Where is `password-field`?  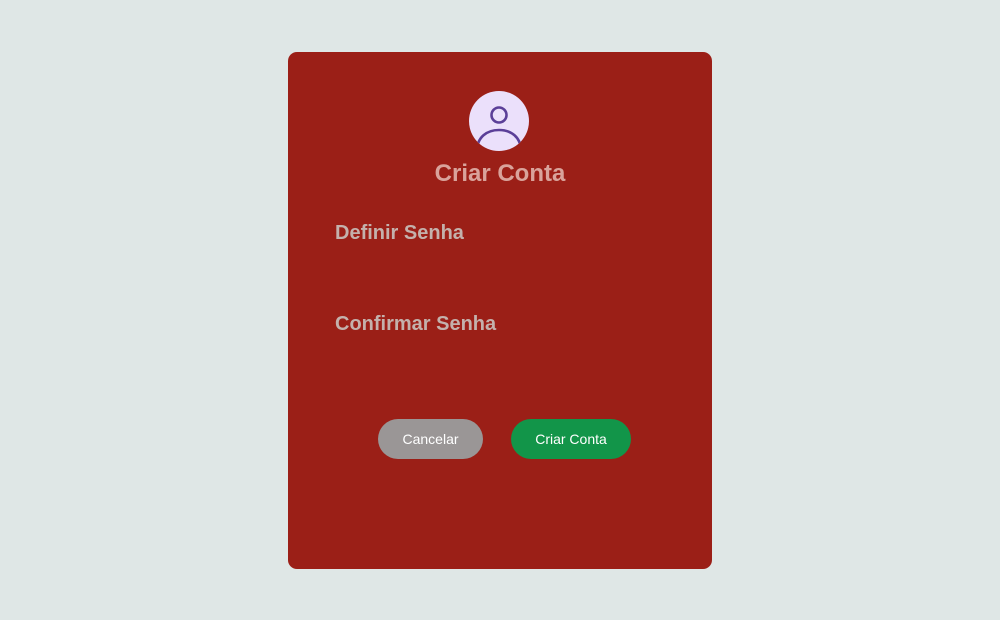 password-field is located at coordinates (500, 267).